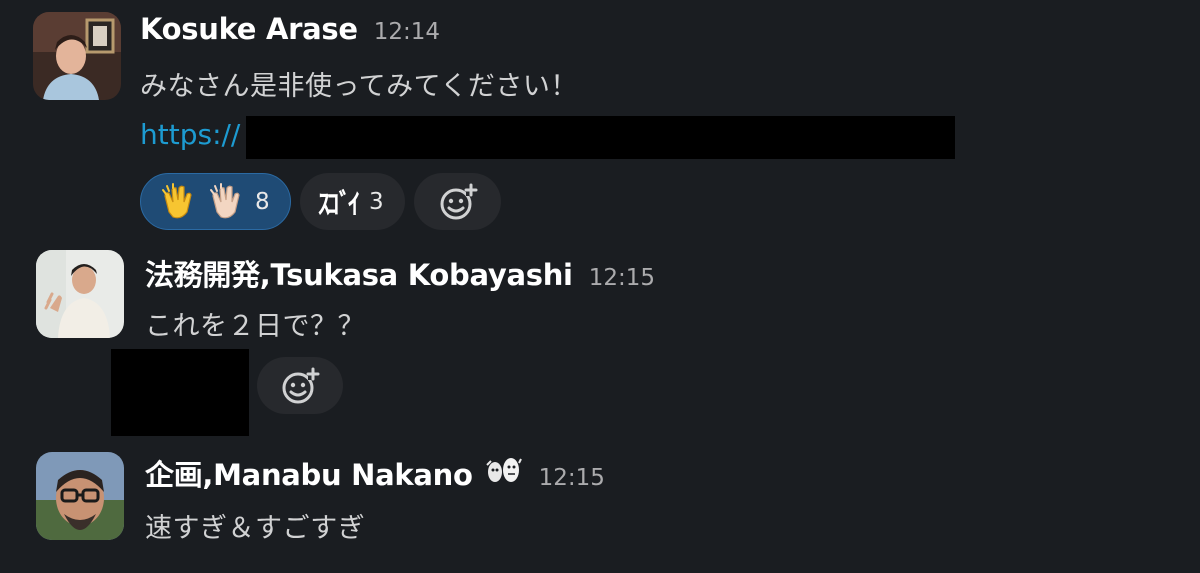 The height and width of the screenshot is (573, 1200). Describe the element at coordinates (249, 29) in the screenshot. I see `author-name: Kosuke Arase` at that location.